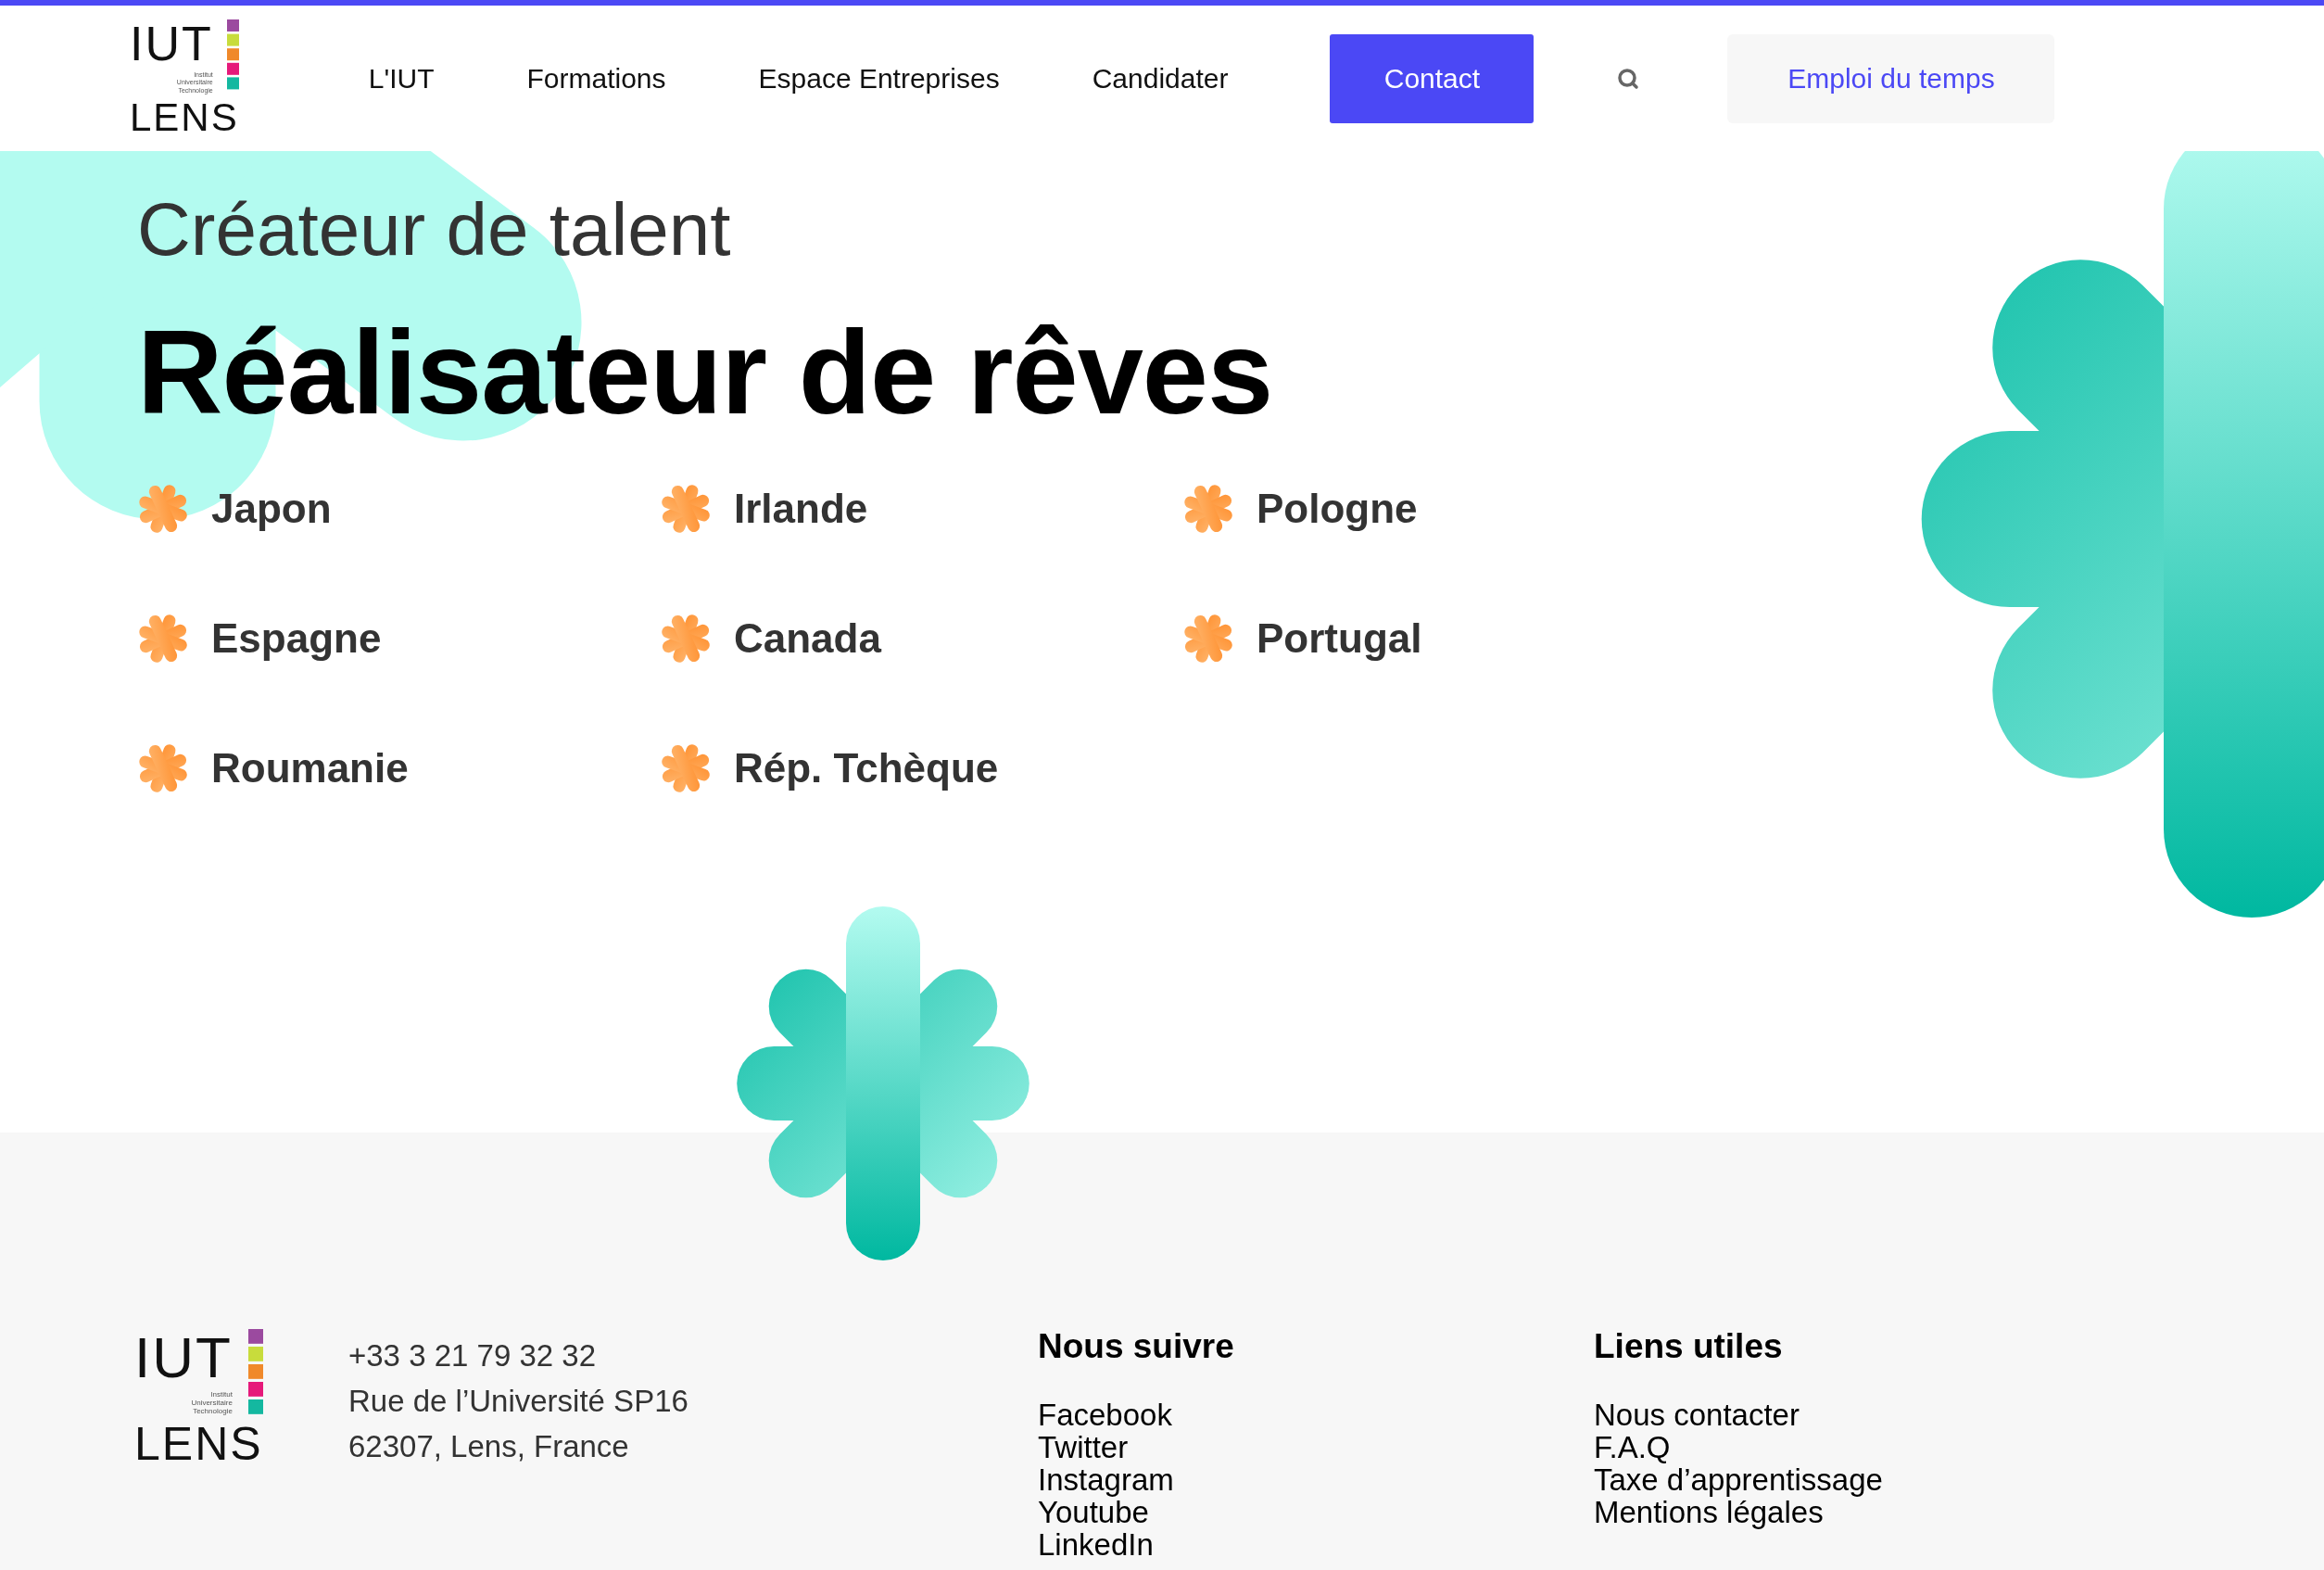 The image size is (2324, 1570). What do you see at coordinates (434, 230) in the screenshot?
I see `hero-subtitle: Créateur de talent` at bounding box center [434, 230].